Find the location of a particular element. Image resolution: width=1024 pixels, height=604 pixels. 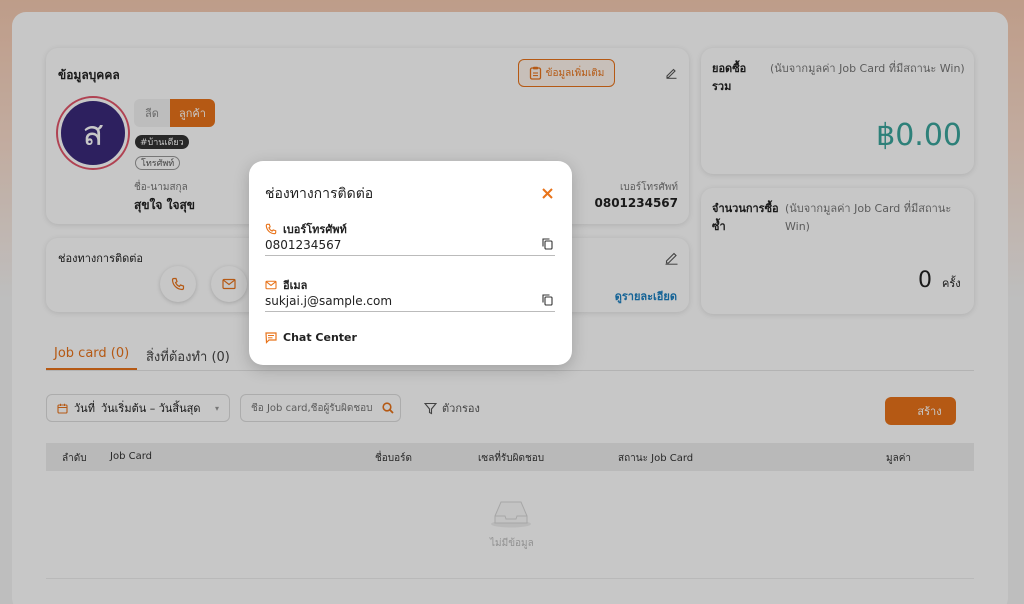

chat-center-label: Chat Center is located at coordinates (320, 337).